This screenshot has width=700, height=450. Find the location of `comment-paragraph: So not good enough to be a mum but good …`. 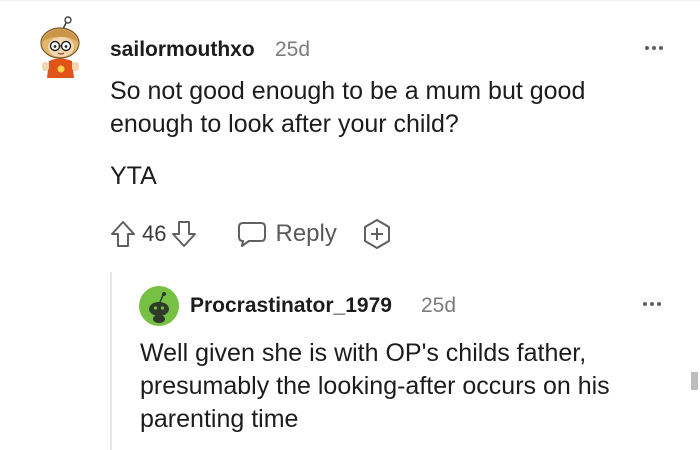

comment-paragraph: So not good enough to be a mum but good … is located at coordinates (348, 107).